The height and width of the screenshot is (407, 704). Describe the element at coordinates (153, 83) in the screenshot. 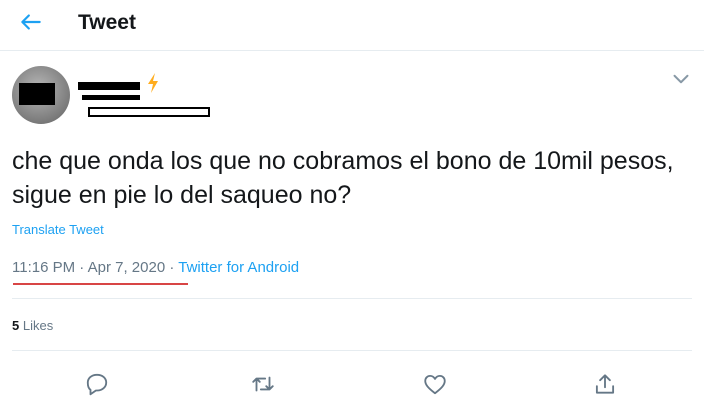

I see `lightning-icon` at that location.